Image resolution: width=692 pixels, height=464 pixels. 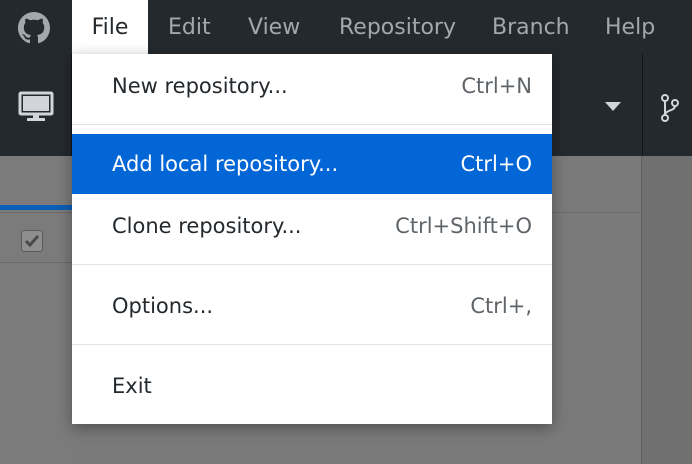 What do you see at coordinates (132, 386) in the screenshot?
I see `menu-item-label: Exit` at bounding box center [132, 386].